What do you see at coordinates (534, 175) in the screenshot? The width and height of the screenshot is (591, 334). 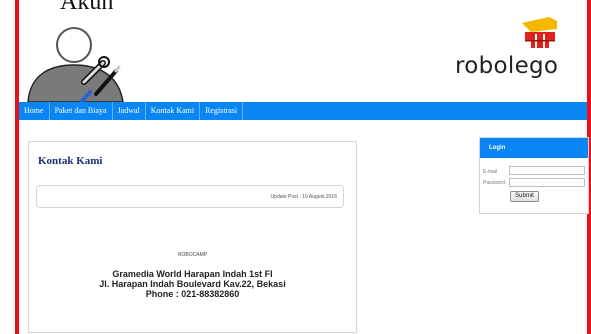 I see `login-box: Login E-mail Password Submit` at bounding box center [534, 175].